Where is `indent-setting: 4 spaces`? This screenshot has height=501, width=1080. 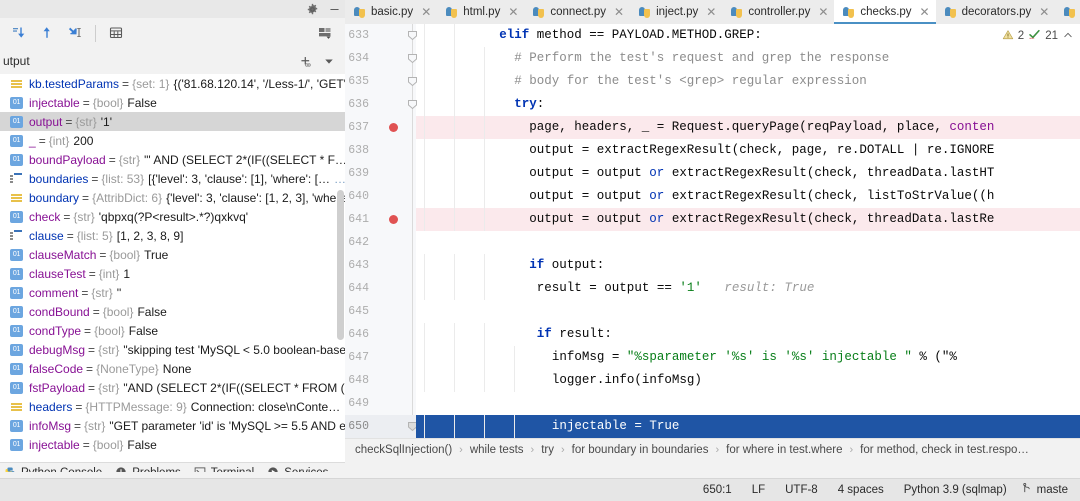
indent-setting: 4 spaces is located at coordinates (861, 490).